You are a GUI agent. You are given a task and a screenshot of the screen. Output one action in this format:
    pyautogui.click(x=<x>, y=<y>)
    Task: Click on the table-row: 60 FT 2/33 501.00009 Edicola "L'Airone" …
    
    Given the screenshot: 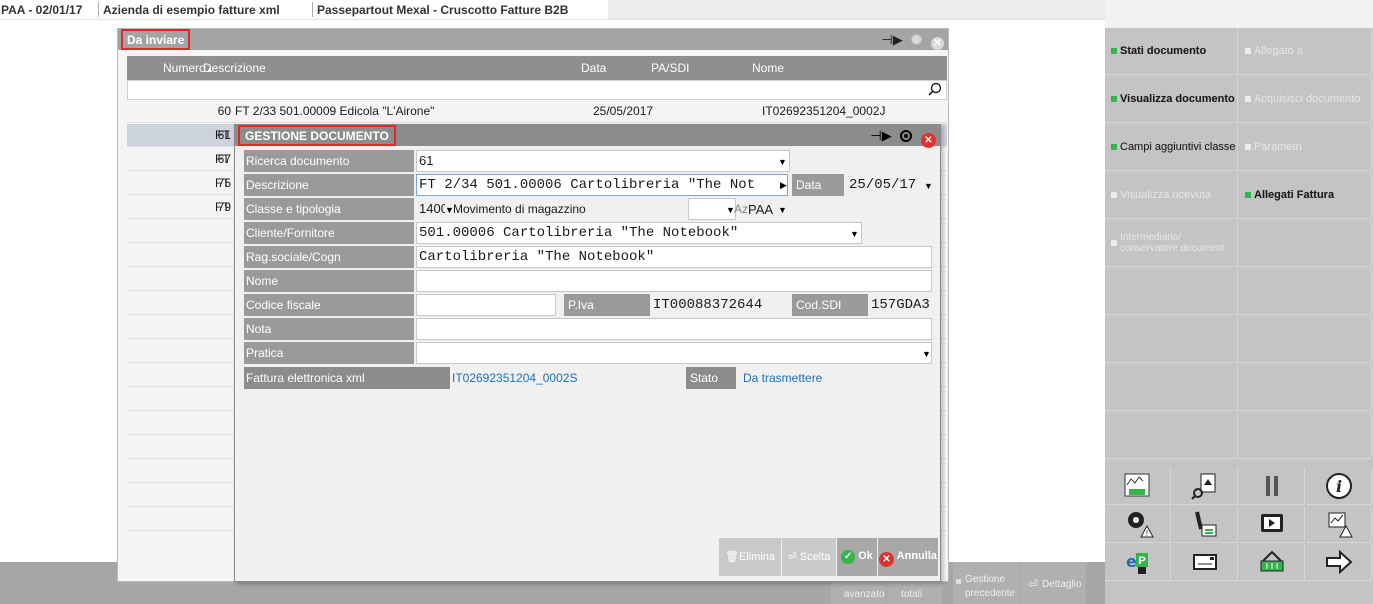 What is the action you would take?
    pyautogui.click(x=537, y=111)
    